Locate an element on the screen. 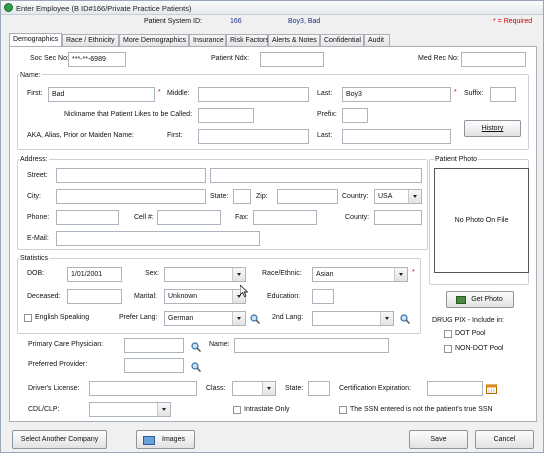 This screenshot has height=453, width=544. suffix-input is located at coordinates (503, 94).